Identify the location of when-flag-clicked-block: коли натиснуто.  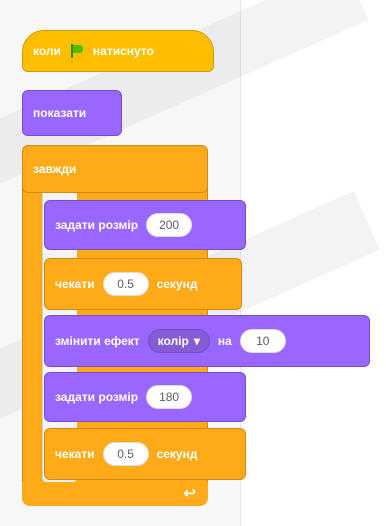
(118, 51).